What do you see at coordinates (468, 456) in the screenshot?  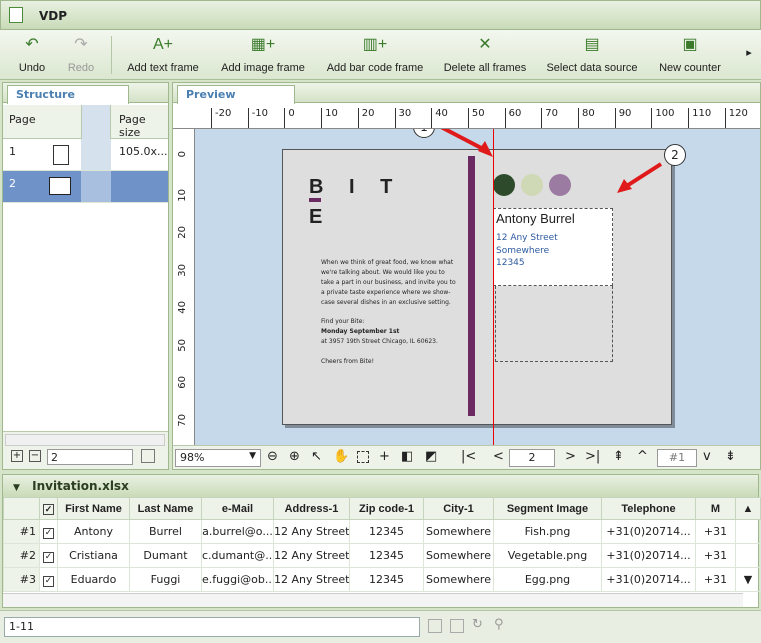 I see `first-page-icon: |<` at bounding box center [468, 456].